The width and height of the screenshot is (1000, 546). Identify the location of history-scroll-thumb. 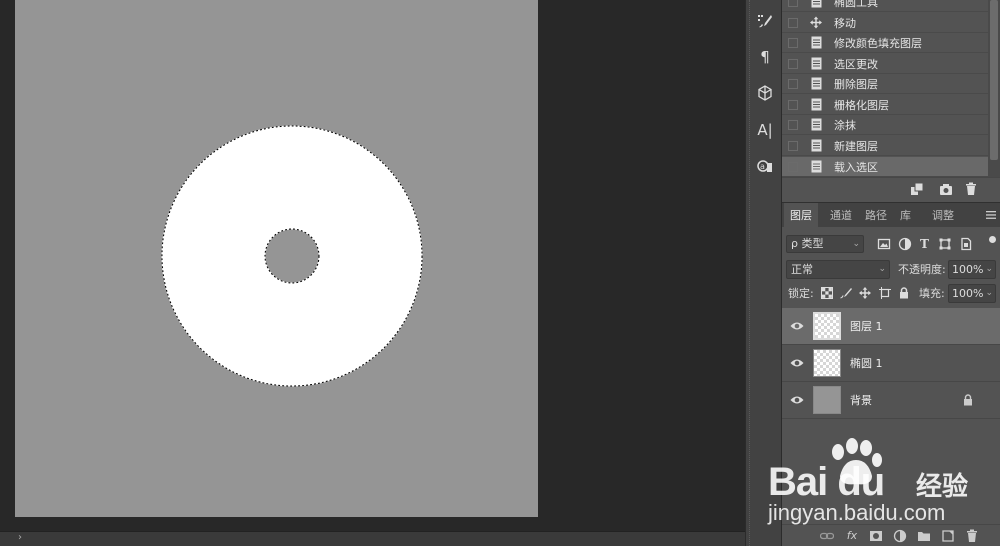
(994, 80).